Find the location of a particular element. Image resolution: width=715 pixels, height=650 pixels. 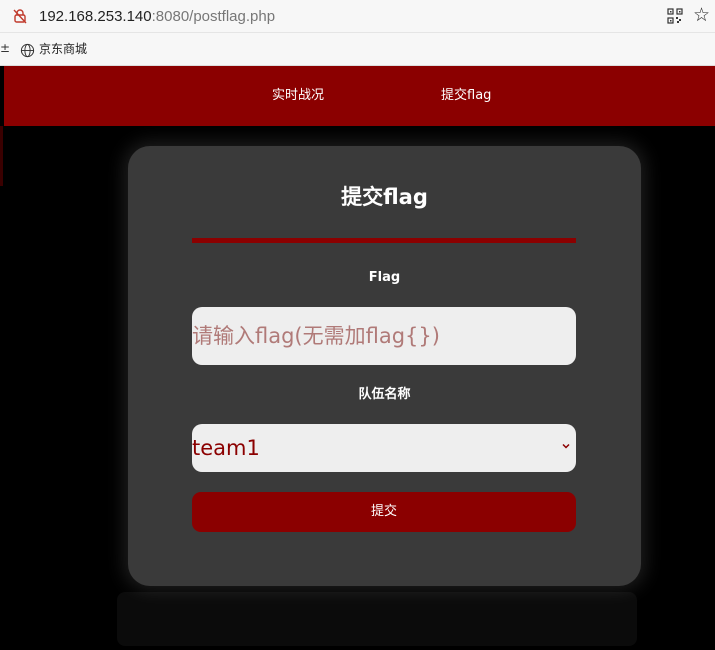

team-select-value: team1 is located at coordinates (226, 448).